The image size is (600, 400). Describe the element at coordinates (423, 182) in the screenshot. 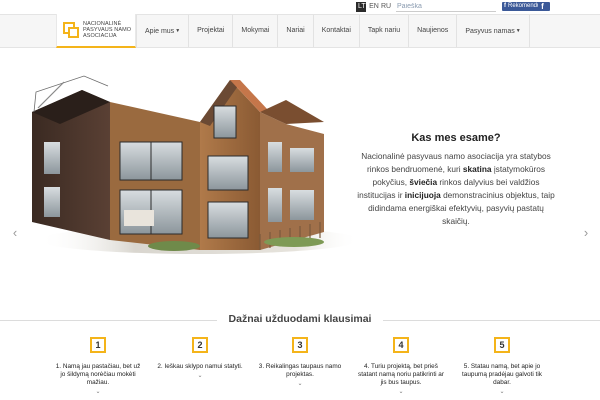

I see `hero-text-highlight: šviečia` at that location.